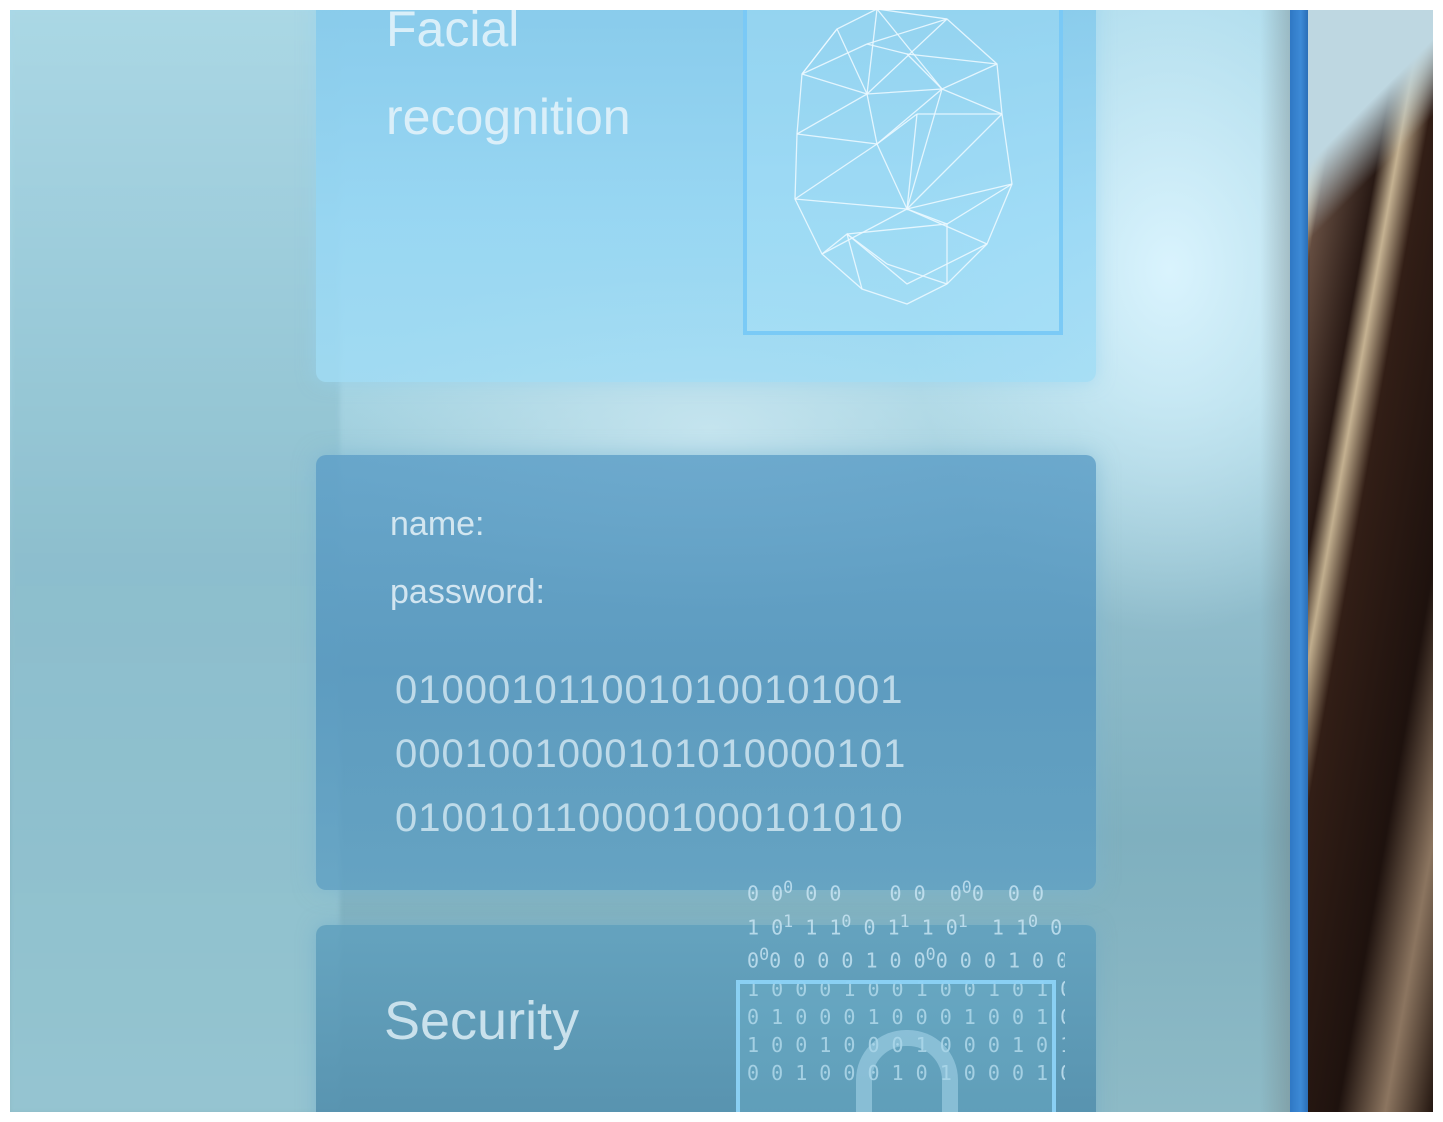  What do you see at coordinates (437, 524) in the screenshot?
I see `name-label: name:` at bounding box center [437, 524].